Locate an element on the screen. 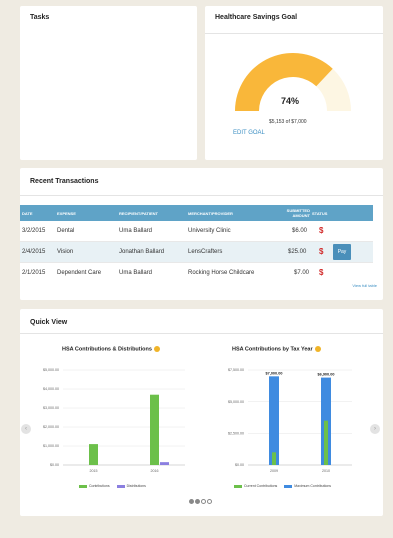  carousel-indicators is located at coordinates (200, 502).